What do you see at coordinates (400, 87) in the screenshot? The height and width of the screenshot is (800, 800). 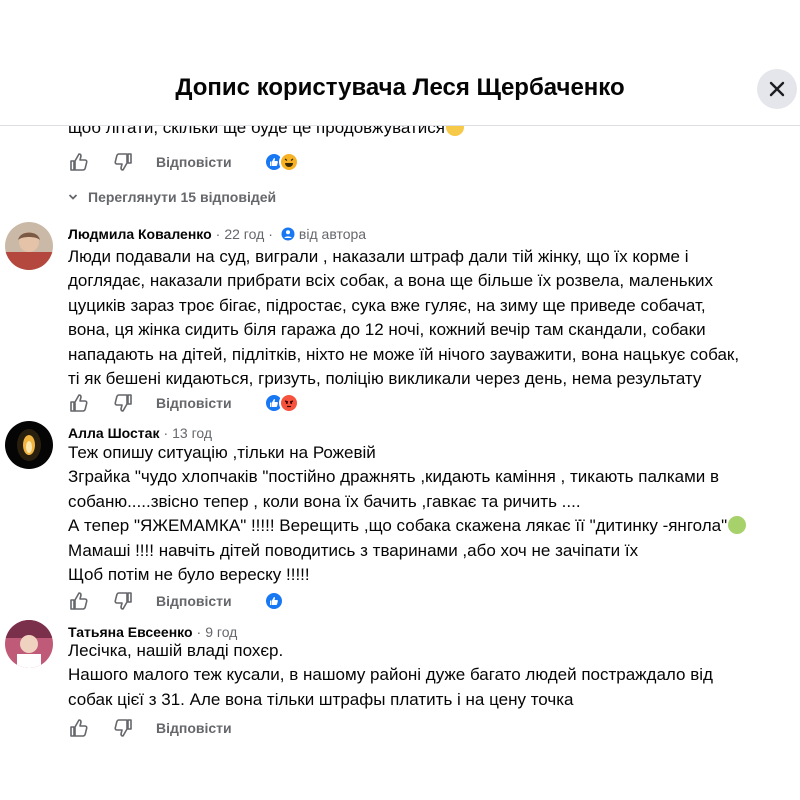 I see `page-title: Допис користувача Леся Щербаченко` at bounding box center [400, 87].